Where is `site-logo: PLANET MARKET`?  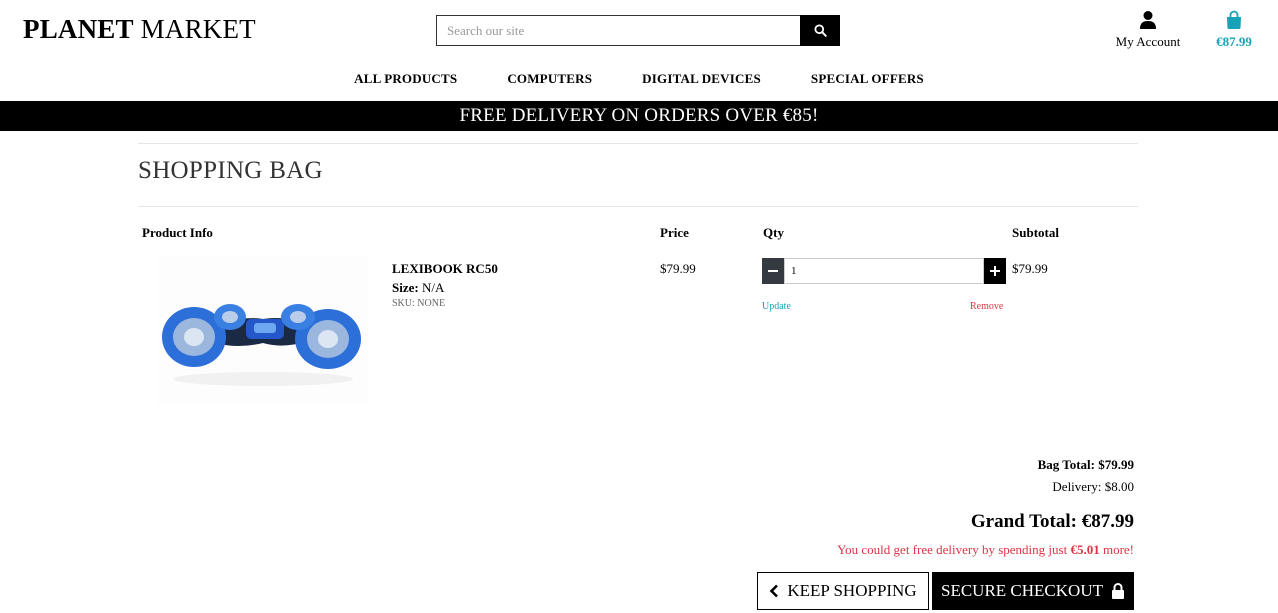 site-logo: PLANET MARKET is located at coordinates (139, 29).